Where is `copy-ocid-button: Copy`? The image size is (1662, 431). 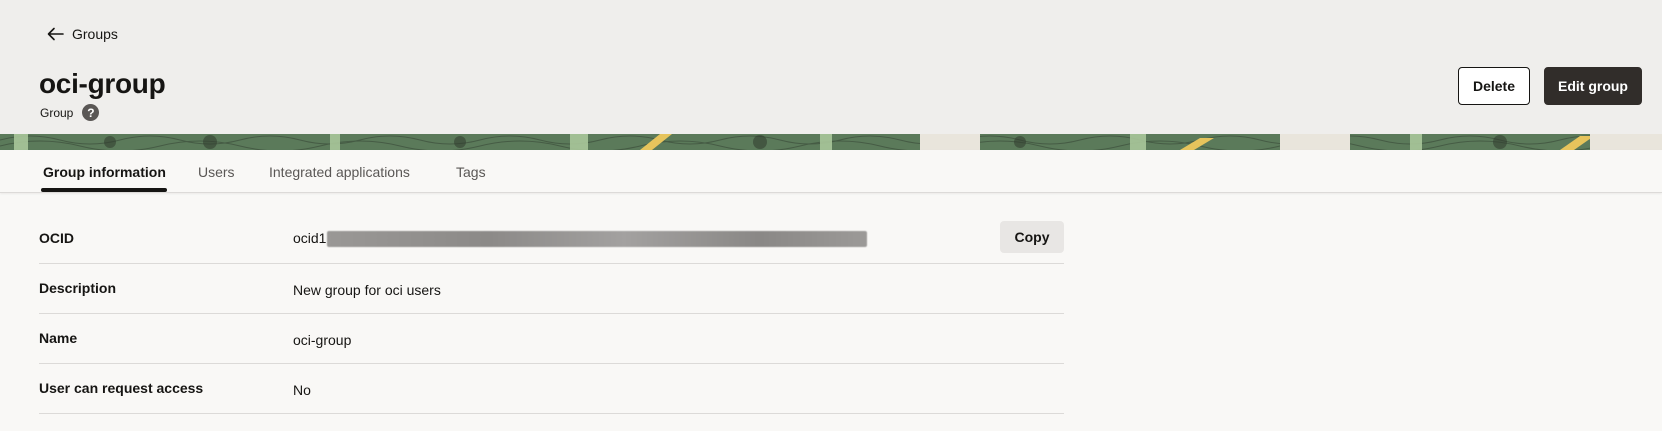 copy-ocid-button: Copy is located at coordinates (1032, 237).